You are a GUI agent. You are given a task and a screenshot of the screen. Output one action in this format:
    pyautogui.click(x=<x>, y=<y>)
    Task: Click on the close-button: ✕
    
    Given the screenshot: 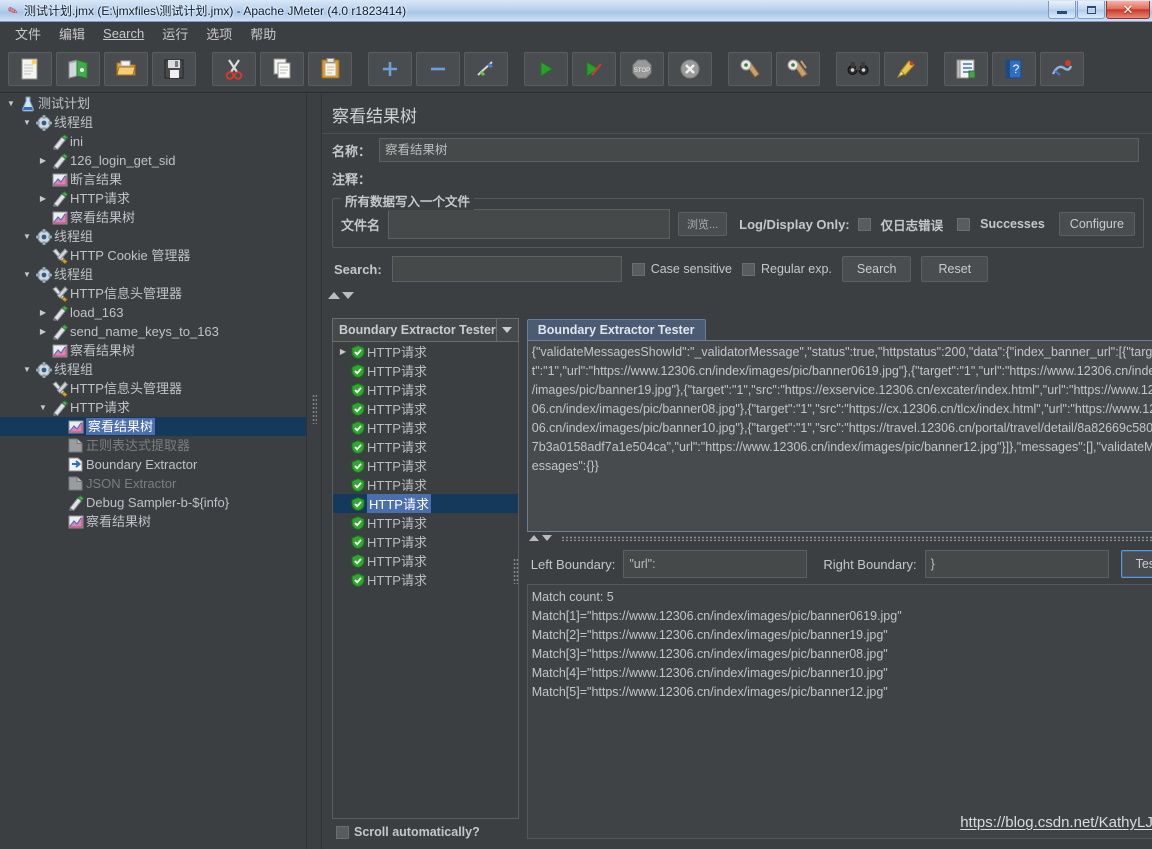 What is the action you would take?
    pyautogui.click(x=1128, y=10)
    